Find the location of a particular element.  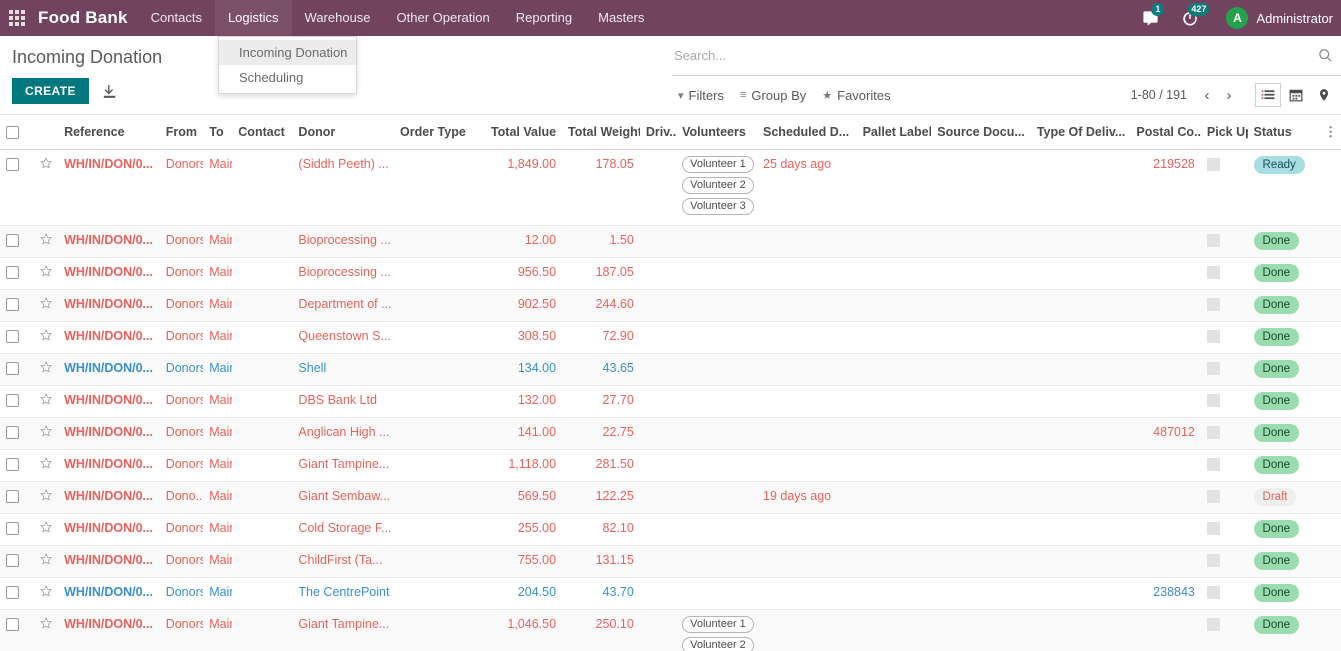

select-all-checkbox is located at coordinates (12, 133).